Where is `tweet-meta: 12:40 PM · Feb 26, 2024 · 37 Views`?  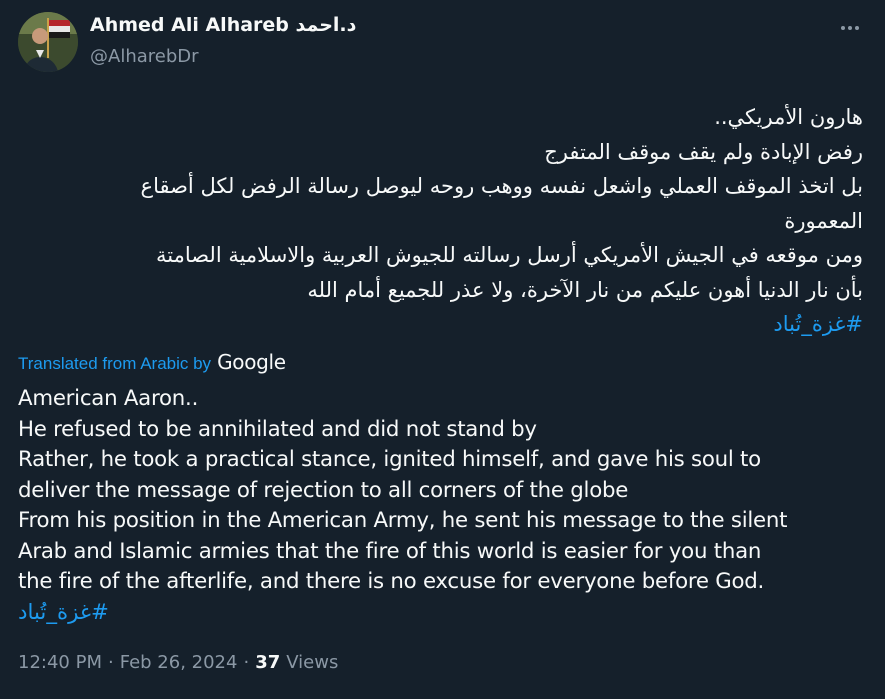
tweet-meta: 12:40 PM · Feb 26, 2024 · 37 Views is located at coordinates (178, 662).